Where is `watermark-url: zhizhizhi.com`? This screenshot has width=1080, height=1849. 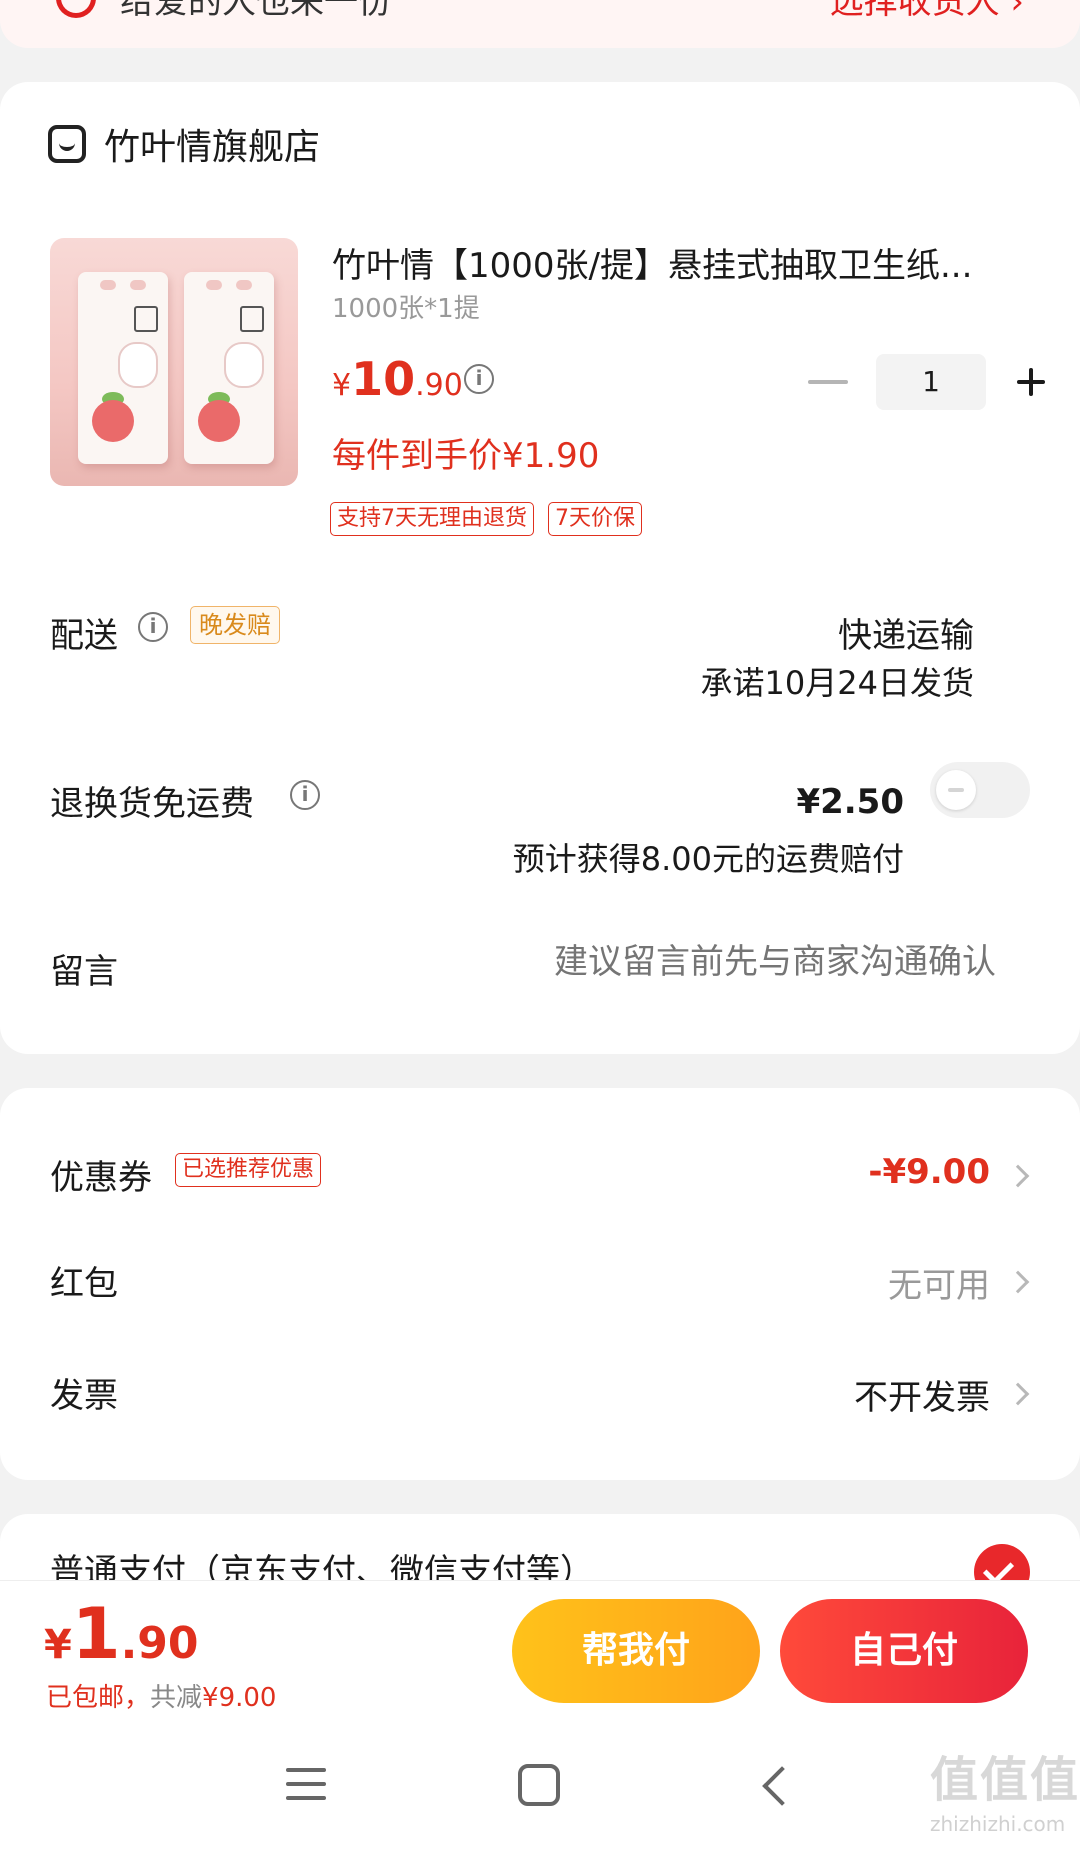
watermark-url: zhizhizhi.com is located at coordinates (998, 1824).